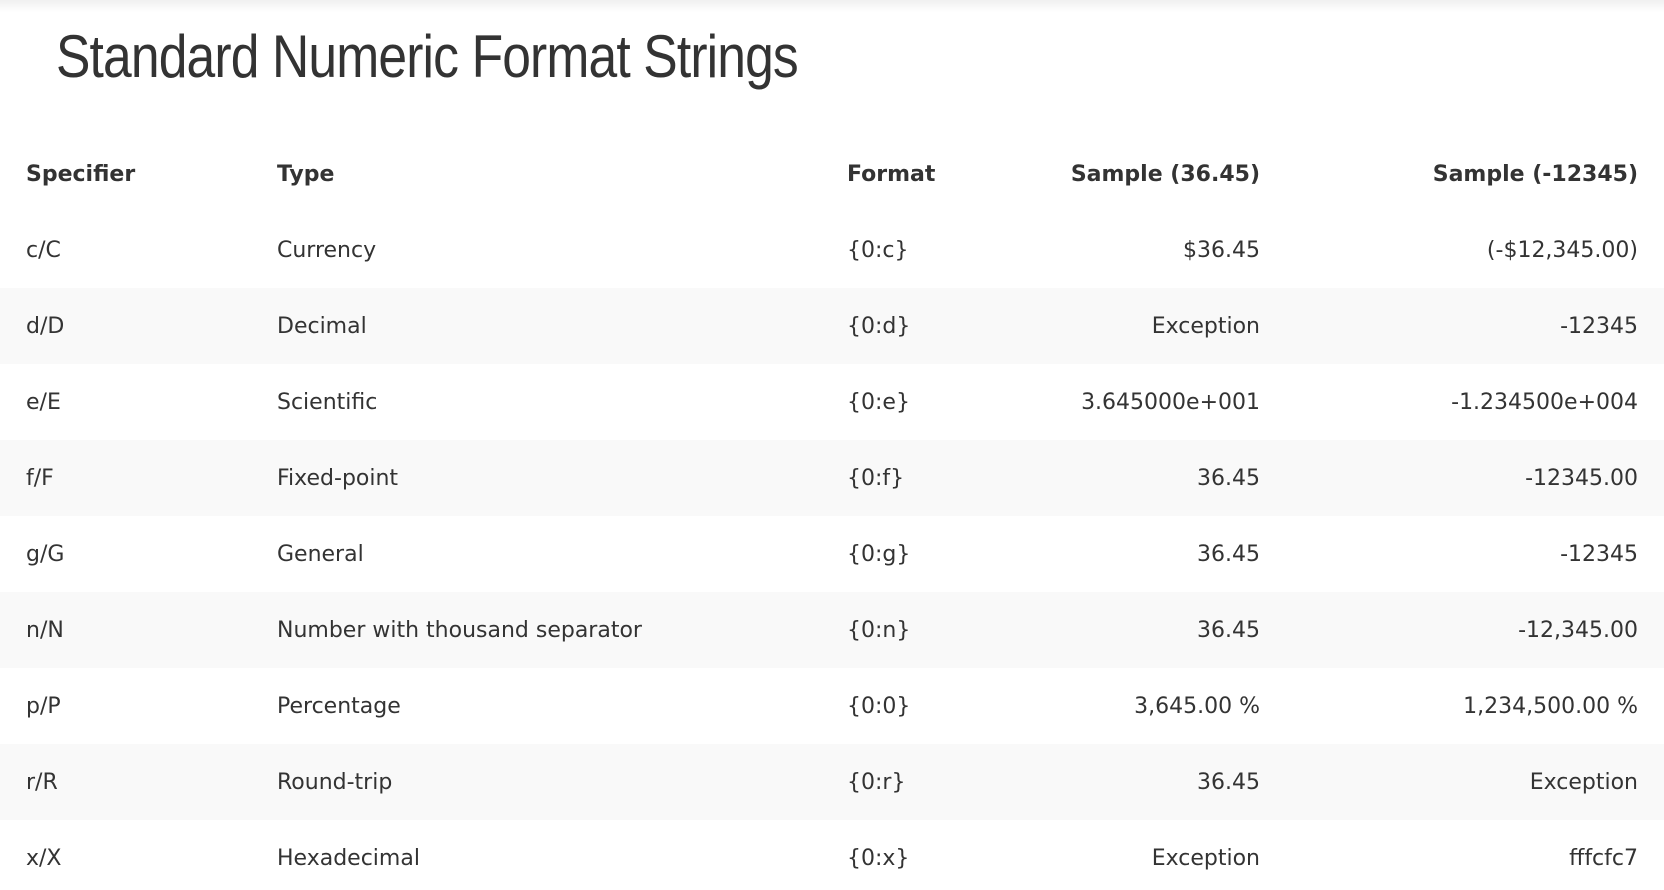  What do you see at coordinates (832, 478) in the screenshot?
I see `table-row: f/F Fixed-point {0:f} 36.45 -12345.00` at bounding box center [832, 478].